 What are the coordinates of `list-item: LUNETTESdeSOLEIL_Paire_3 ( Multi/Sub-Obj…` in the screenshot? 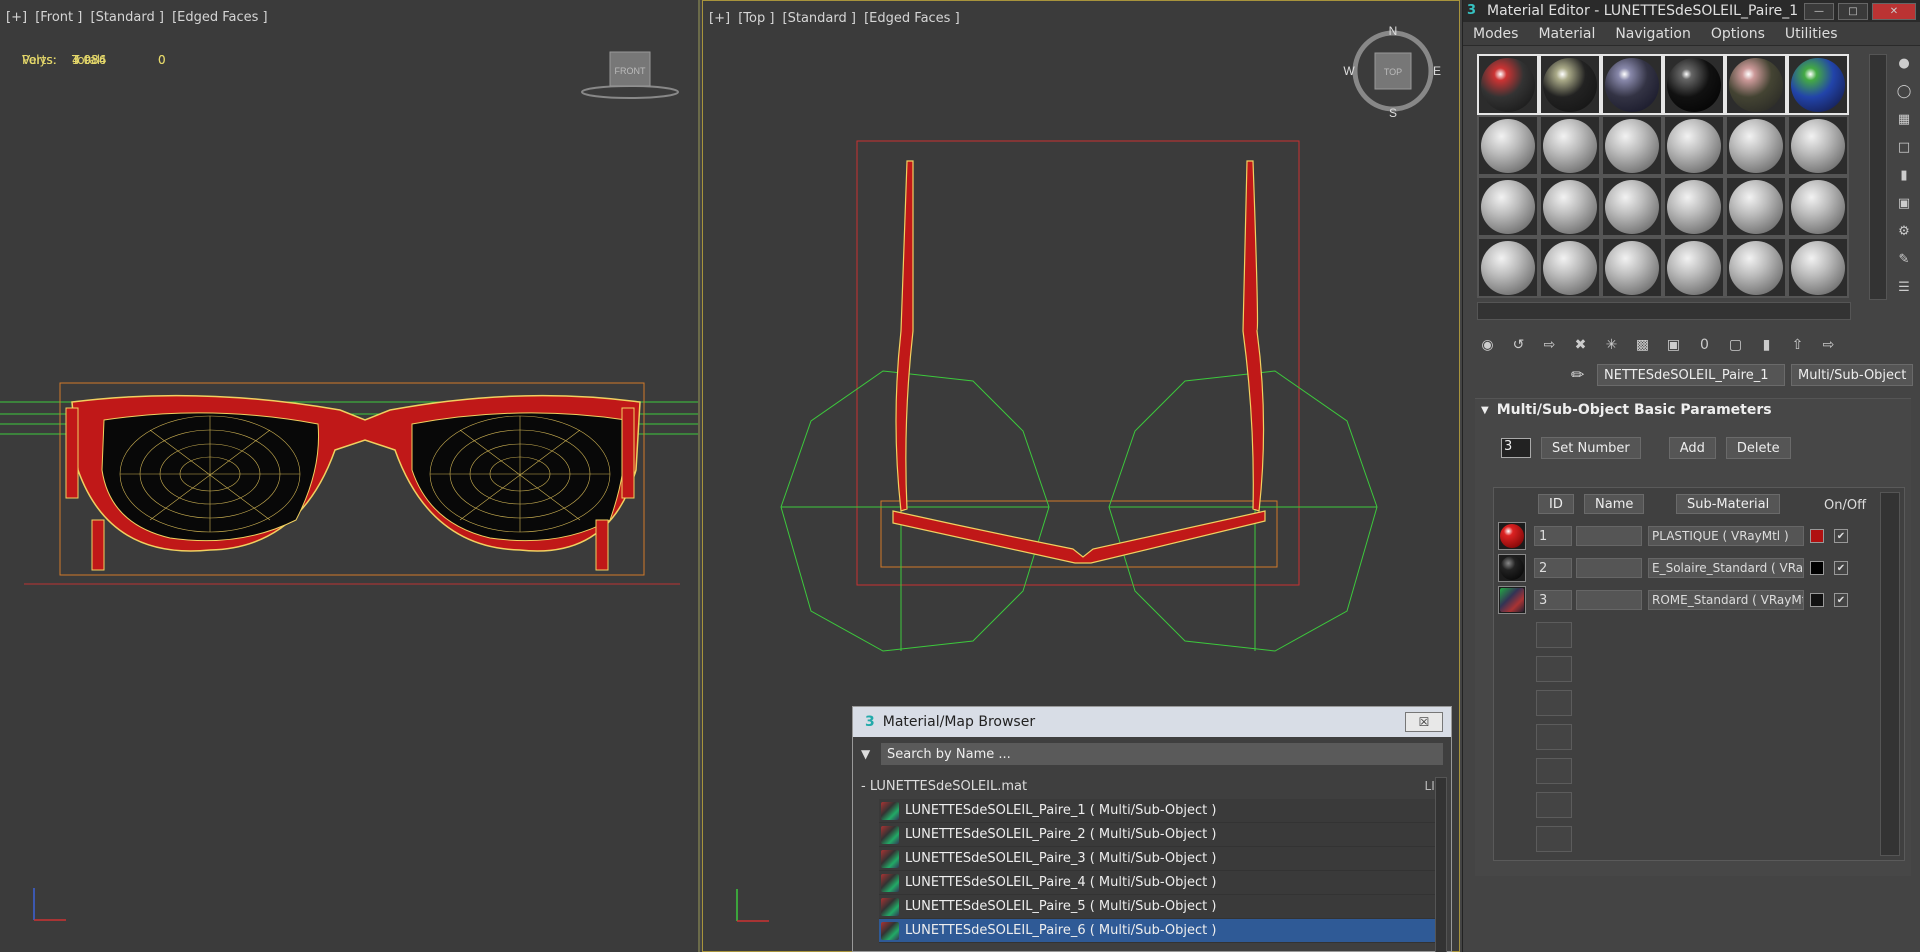 It's located at (1161, 859).